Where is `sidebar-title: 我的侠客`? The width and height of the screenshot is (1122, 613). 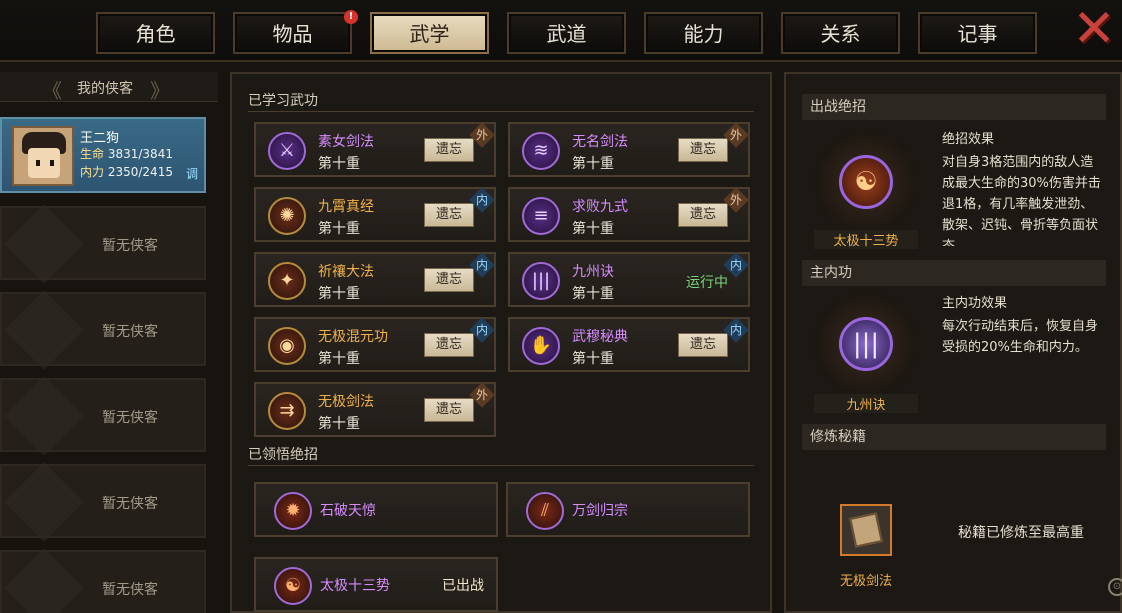
sidebar-title: 我的侠客 is located at coordinates (105, 89).